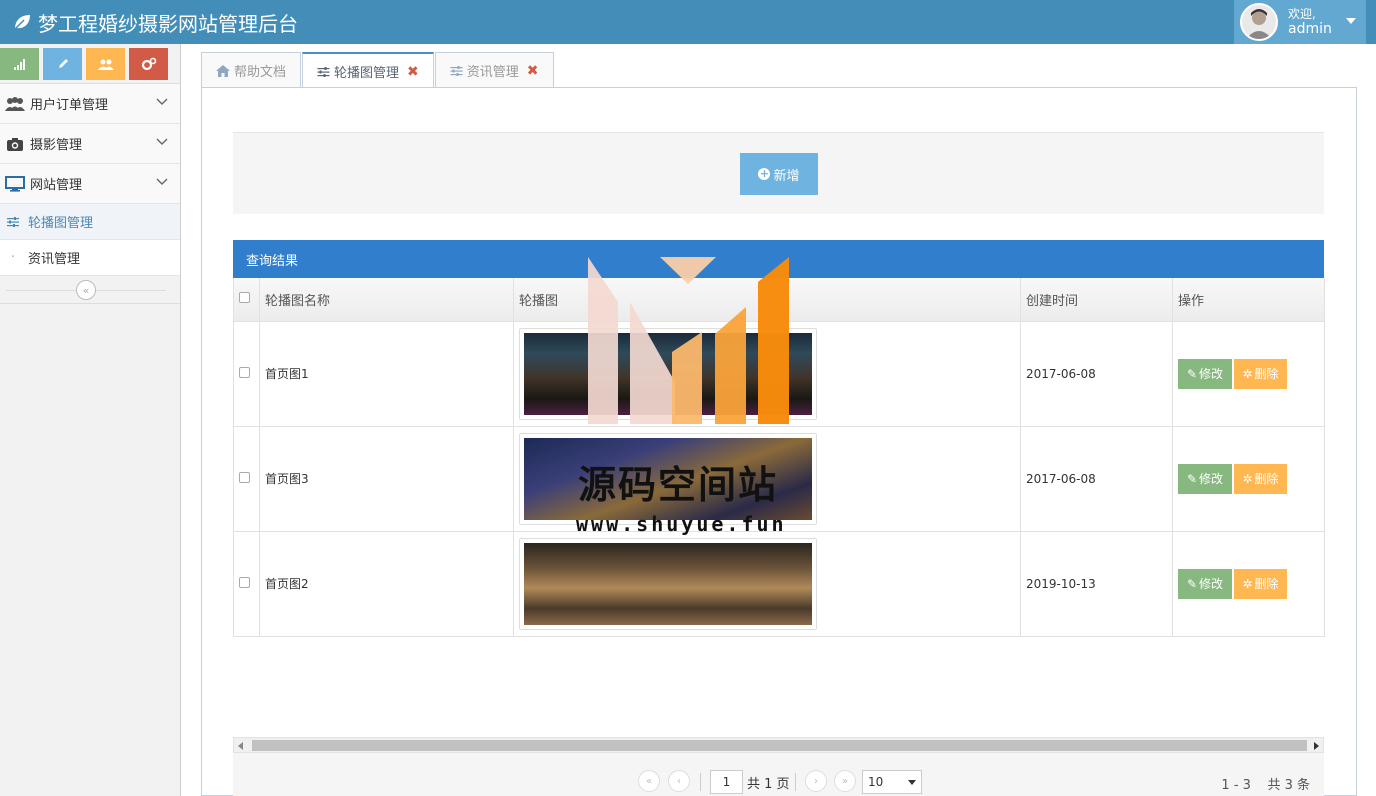 This screenshot has width=1376, height=796. I want to click on sidebar-item-website: 网站管理, so click(90, 184).